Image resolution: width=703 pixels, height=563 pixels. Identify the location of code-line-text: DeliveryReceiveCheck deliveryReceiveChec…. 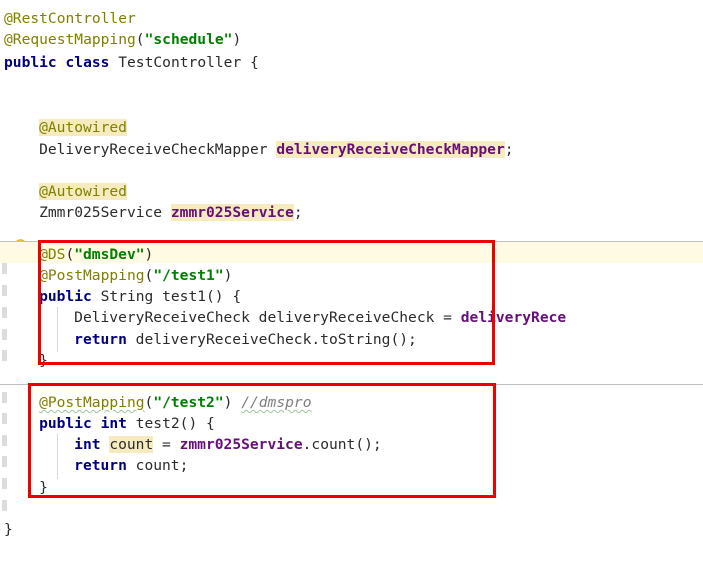
(320, 317).